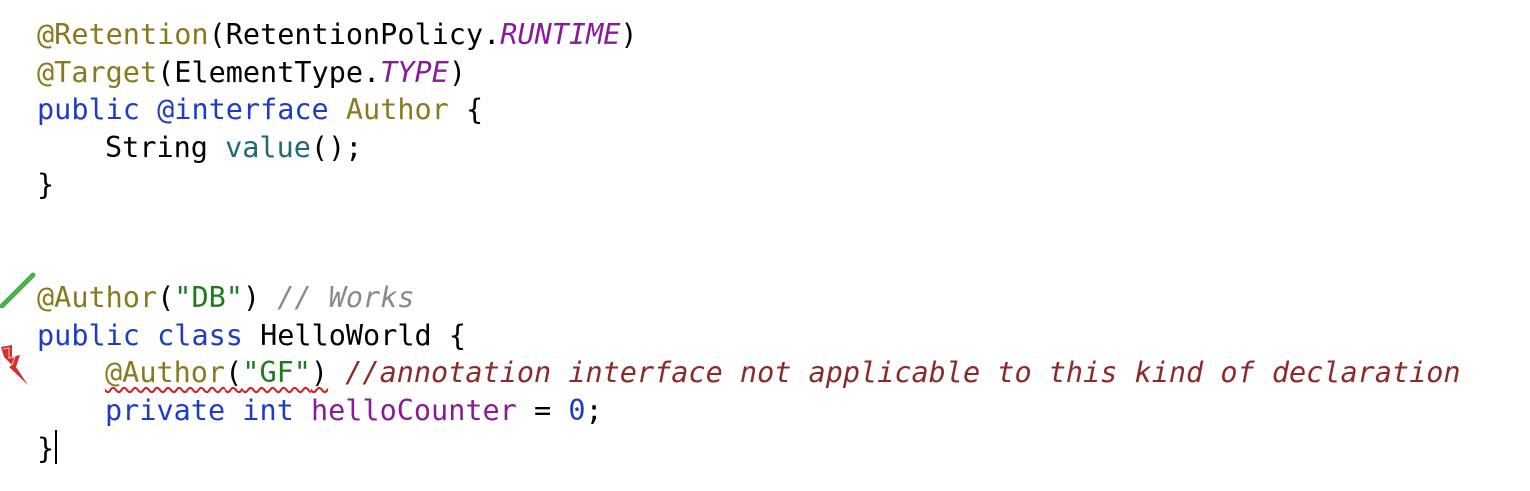 The image size is (1530, 491). What do you see at coordinates (749, 148) in the screenshot?
I see `code-line: String value();` at bounding box center [749, 148].